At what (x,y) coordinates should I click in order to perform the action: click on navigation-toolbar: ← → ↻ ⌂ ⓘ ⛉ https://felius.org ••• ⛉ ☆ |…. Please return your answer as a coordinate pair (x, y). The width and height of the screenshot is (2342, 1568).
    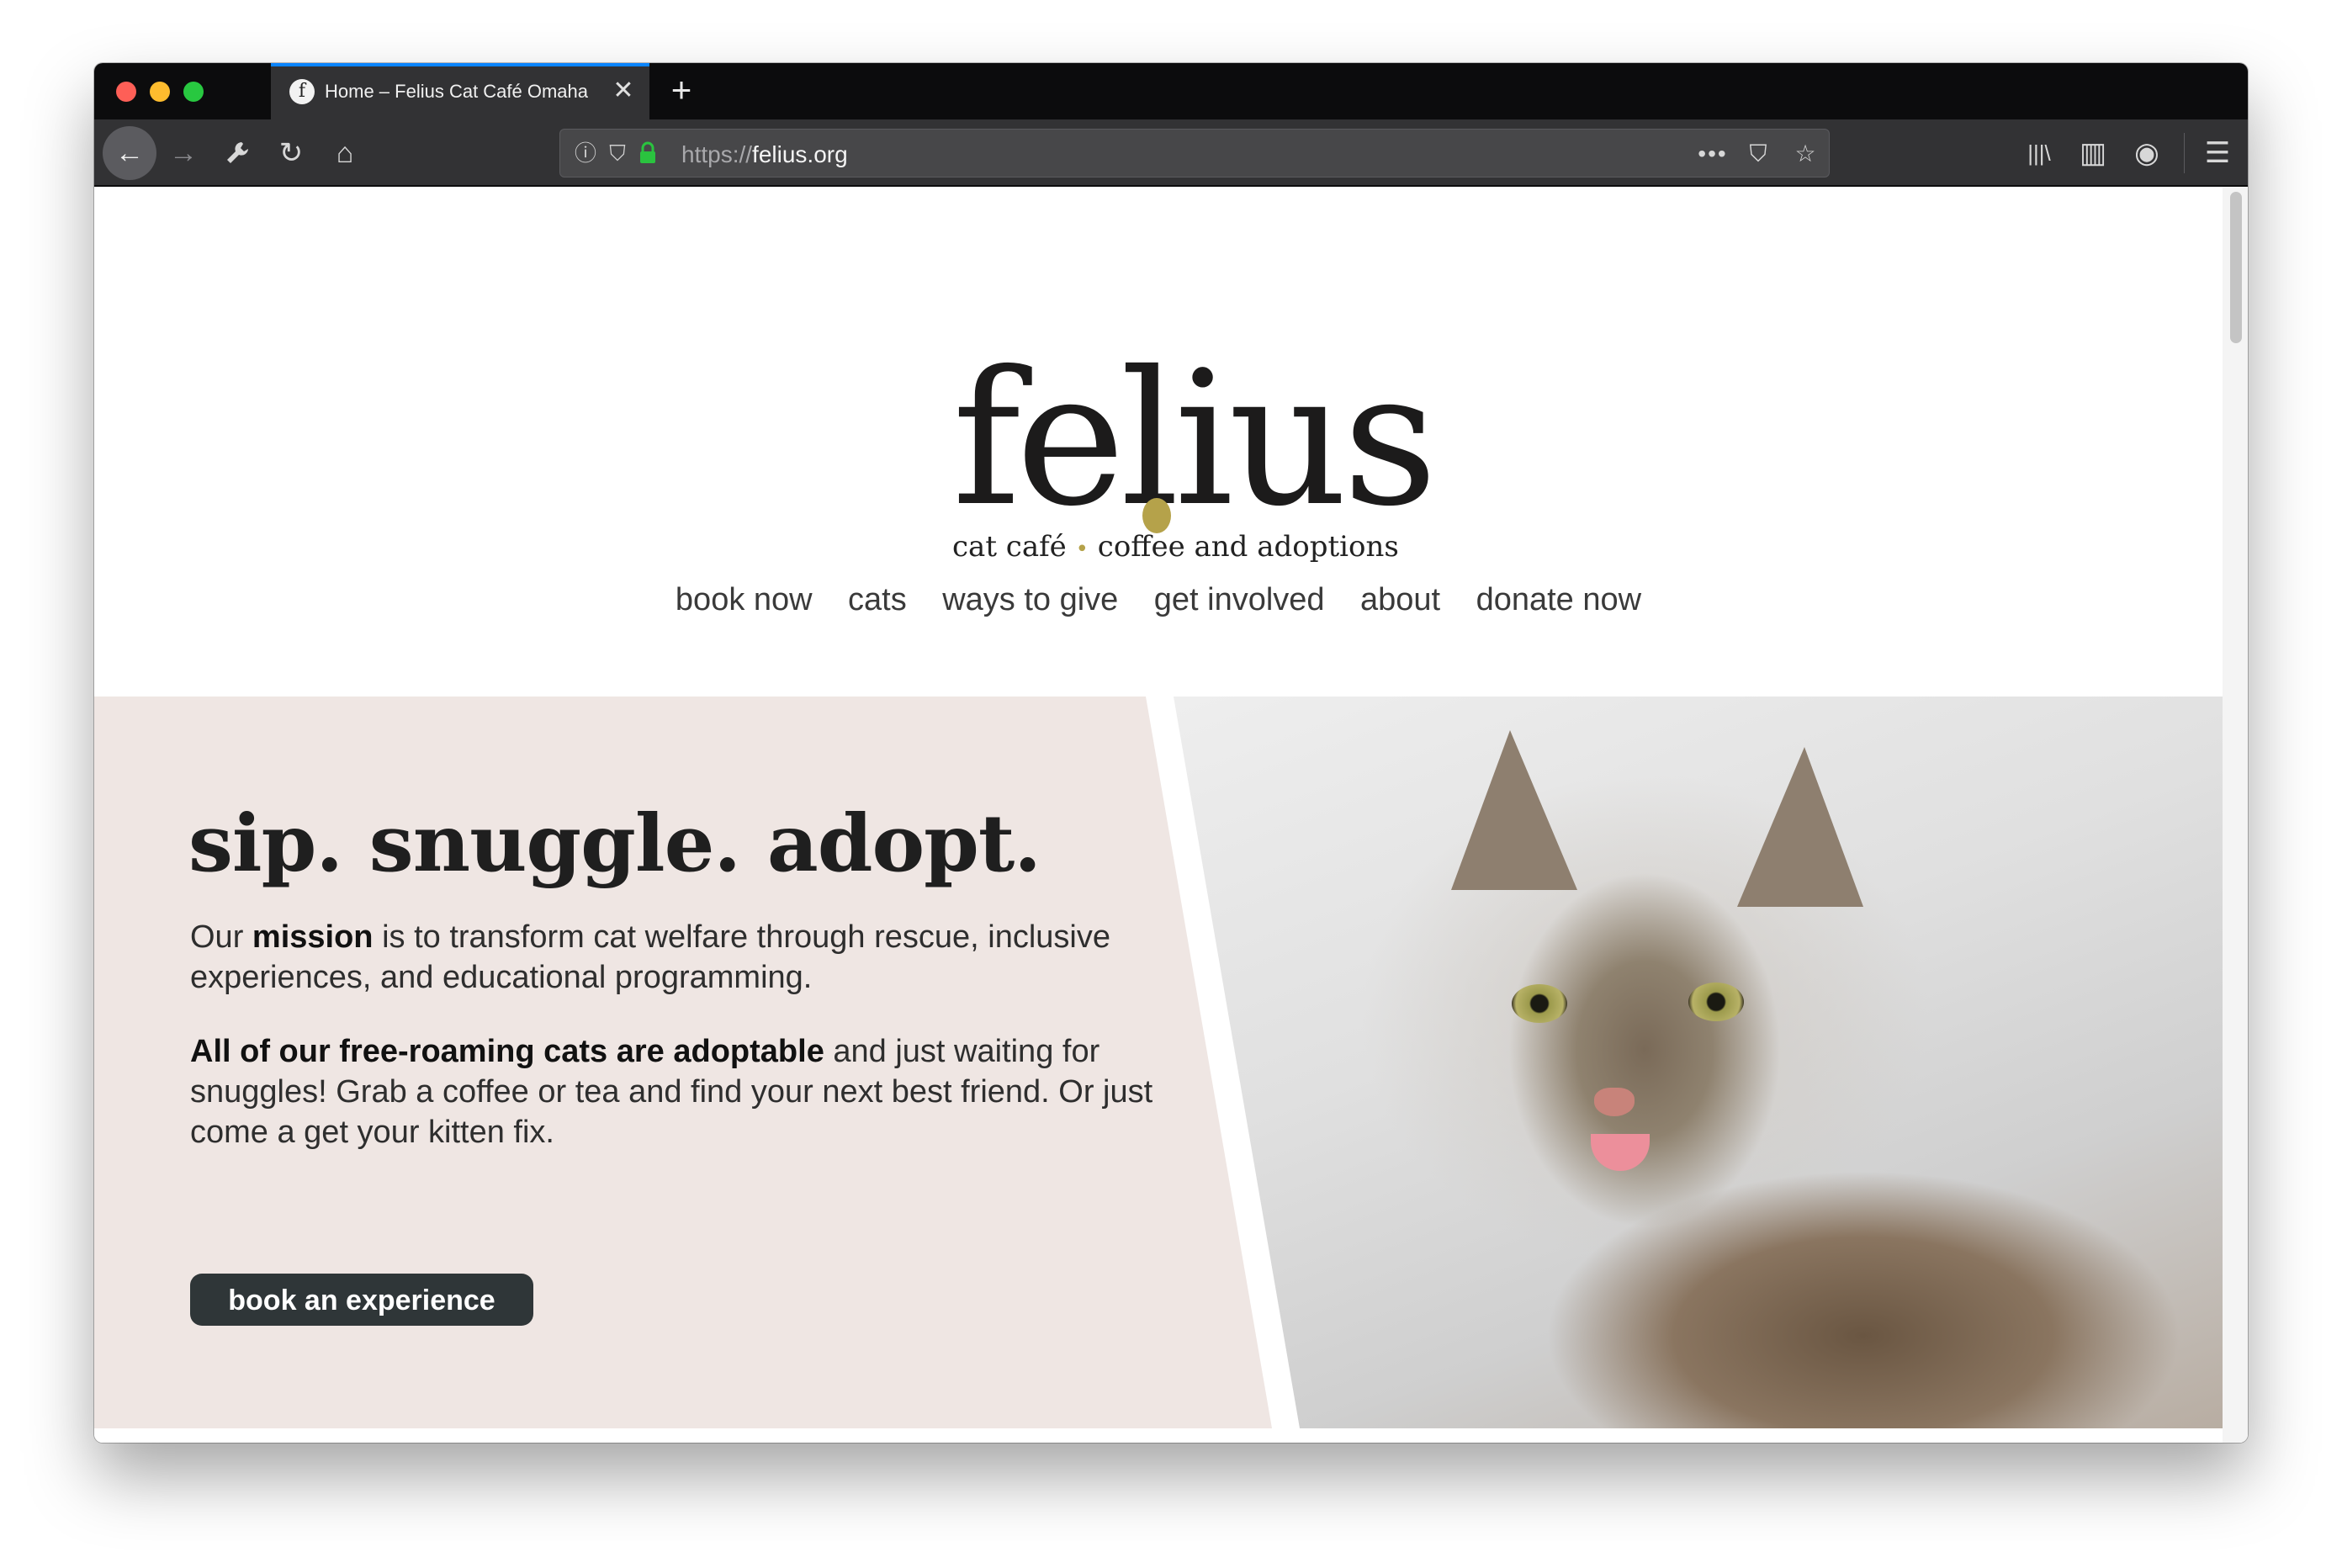
    Looking at the image, I should click on (1171, 153).